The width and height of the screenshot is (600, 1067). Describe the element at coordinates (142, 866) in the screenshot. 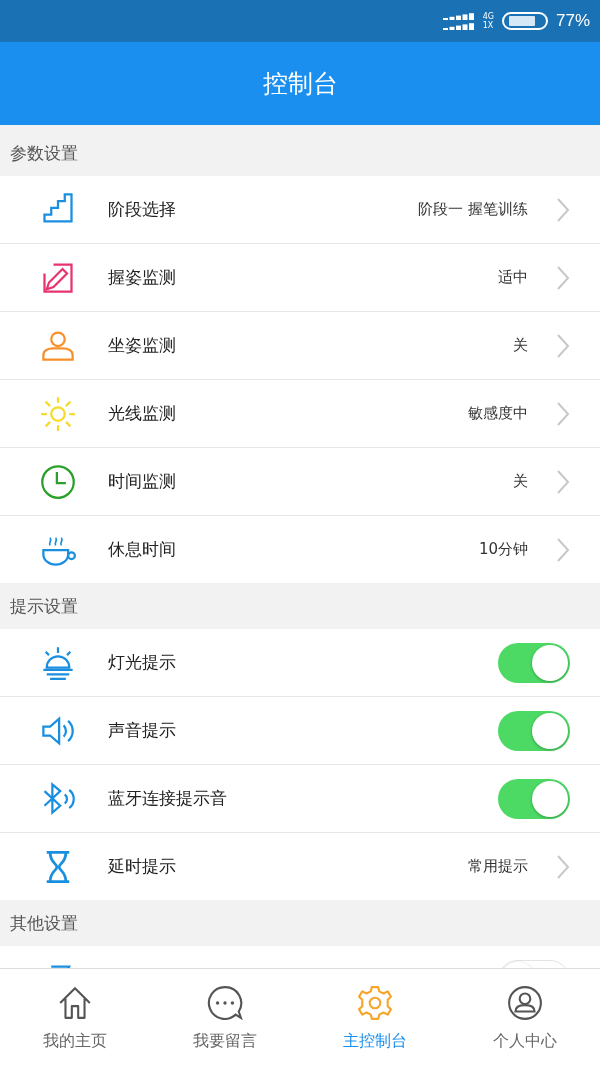

I see `row-label: 延时提示` at that location.